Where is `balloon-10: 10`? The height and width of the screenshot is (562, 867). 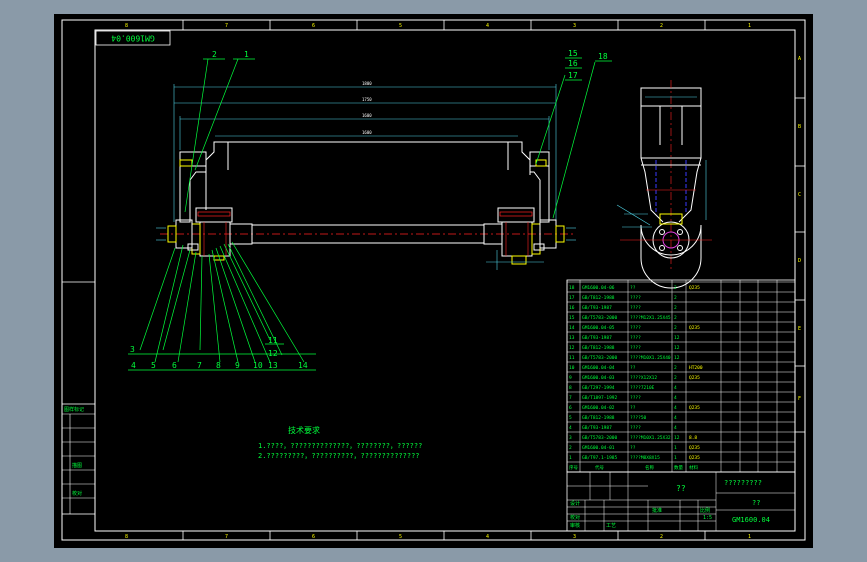 balloon-10: 10 is located at coordinates (258, 365).